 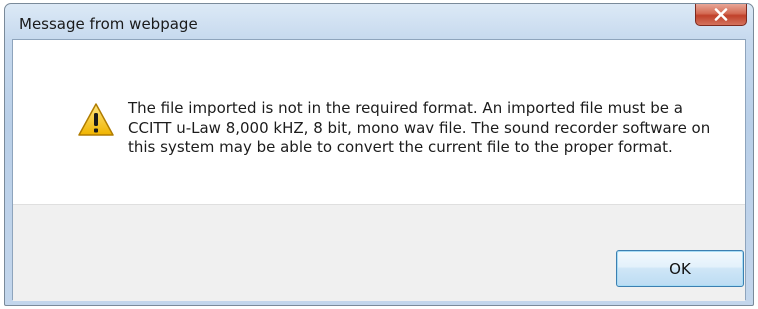 What do you see at coordinates (96, 119) in the screenshot?
I see `warning-icon` at bounding box center [96, 119].